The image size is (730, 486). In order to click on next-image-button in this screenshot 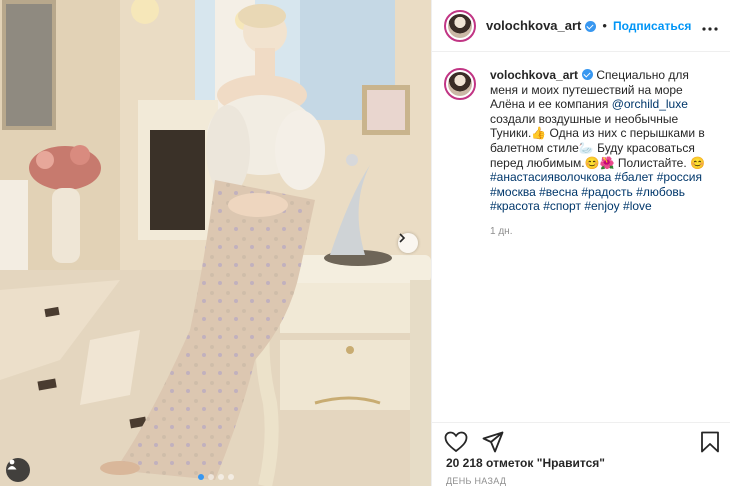, I will do `click(408, 243)`.